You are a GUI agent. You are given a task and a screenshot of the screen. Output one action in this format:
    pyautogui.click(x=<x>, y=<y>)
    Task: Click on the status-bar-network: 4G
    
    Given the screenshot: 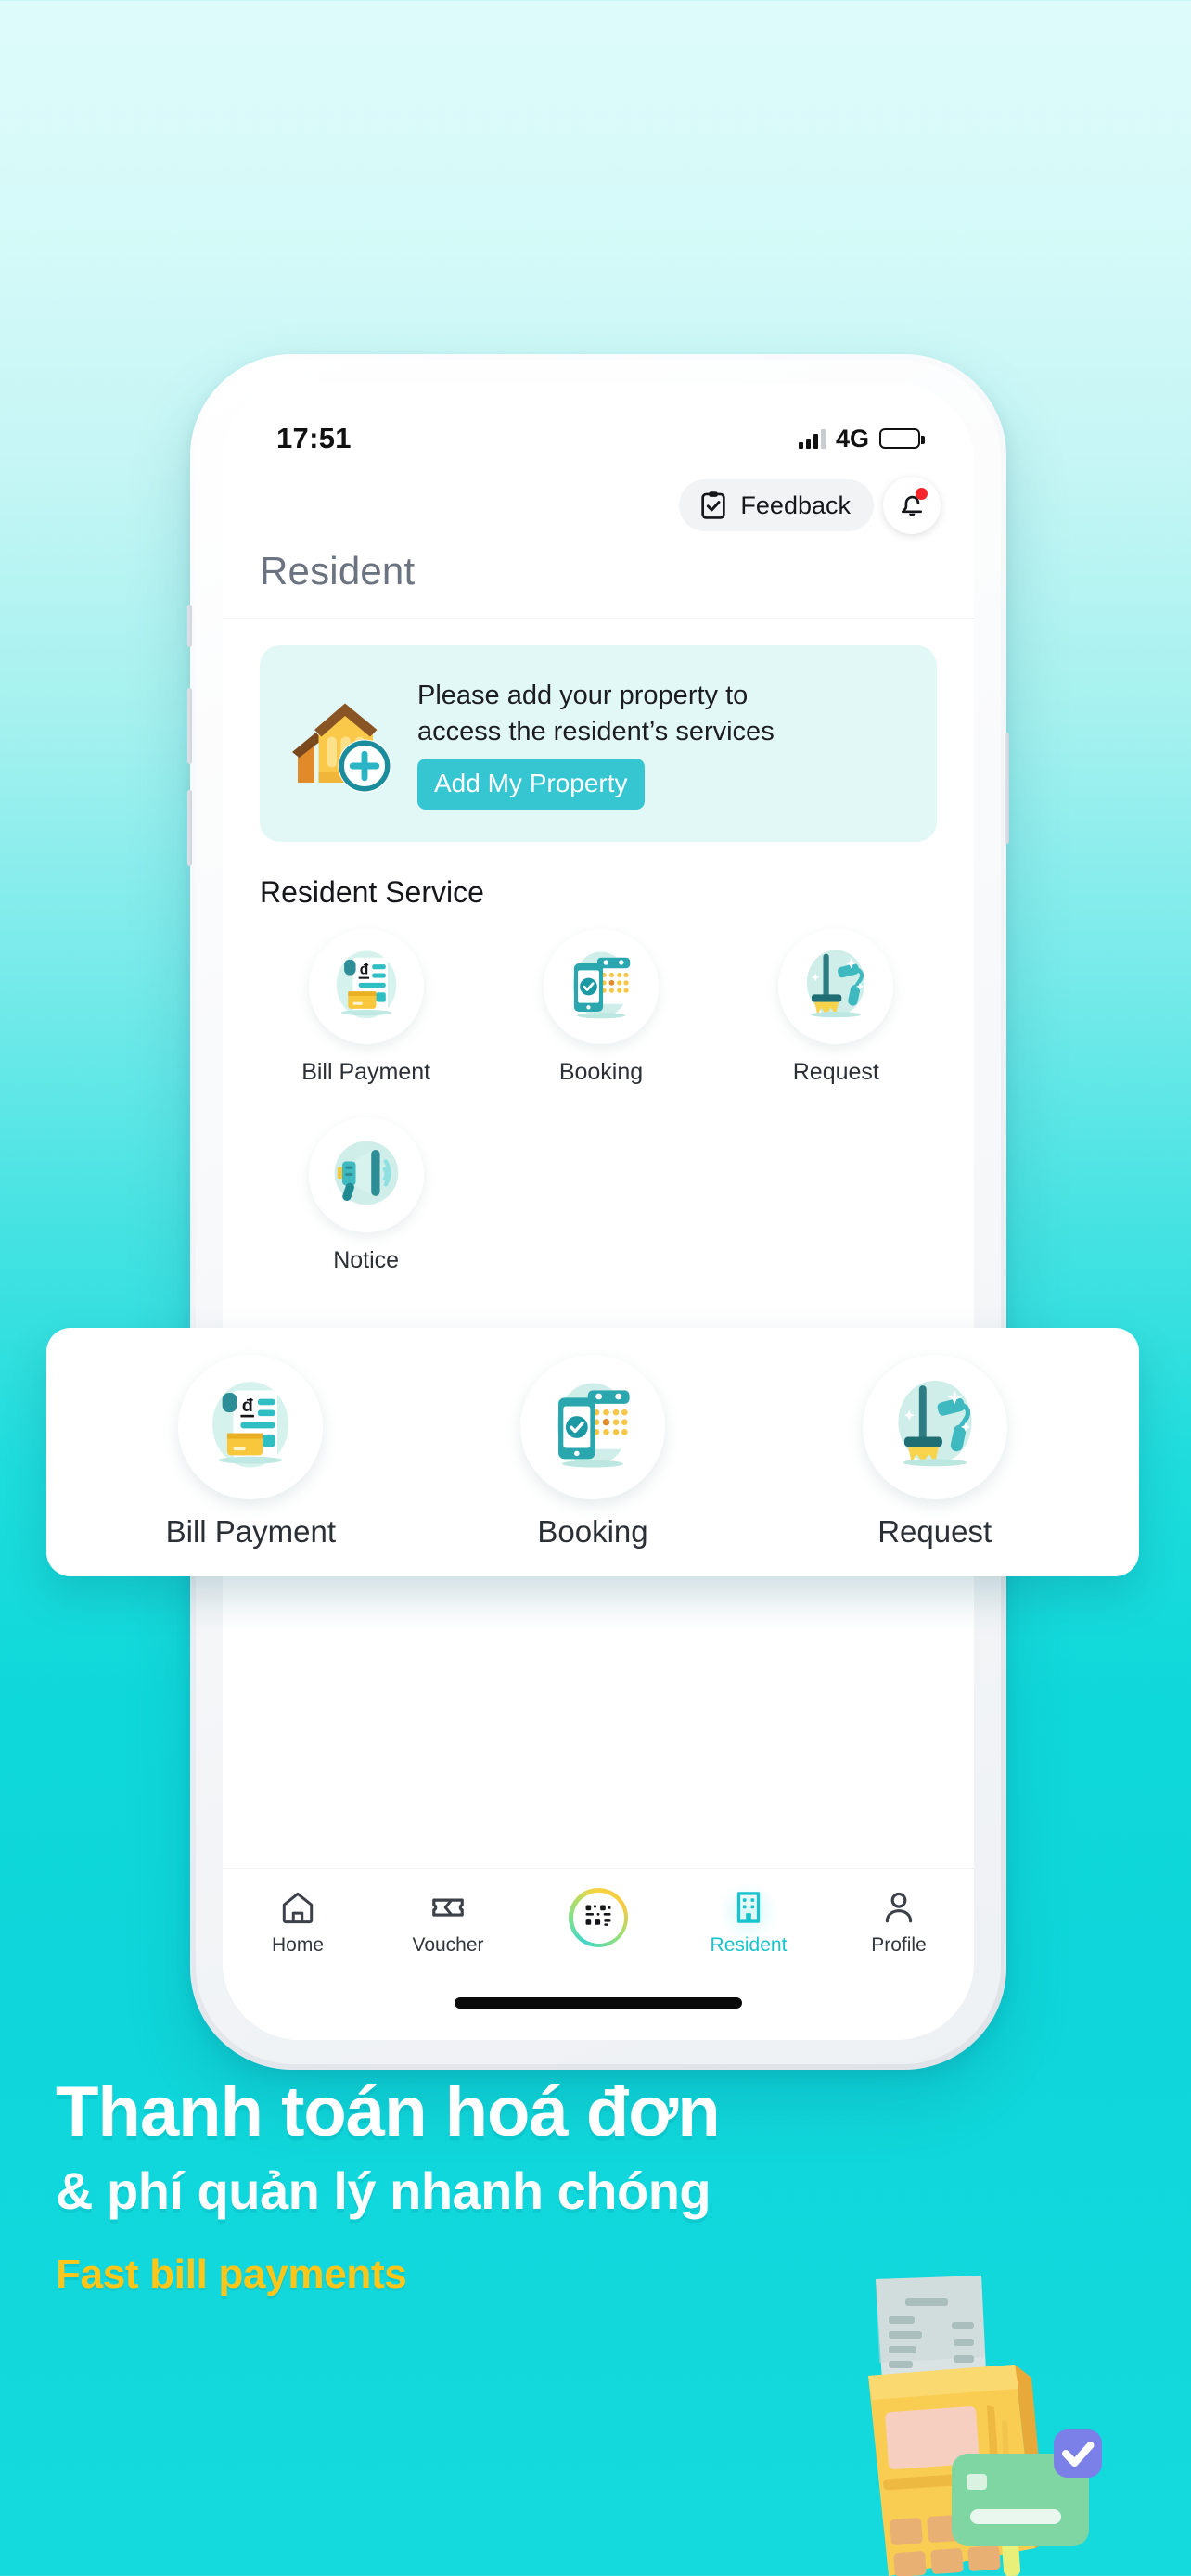 What is the action you would take?
    pyautogui.click(x=852, y=438)
    